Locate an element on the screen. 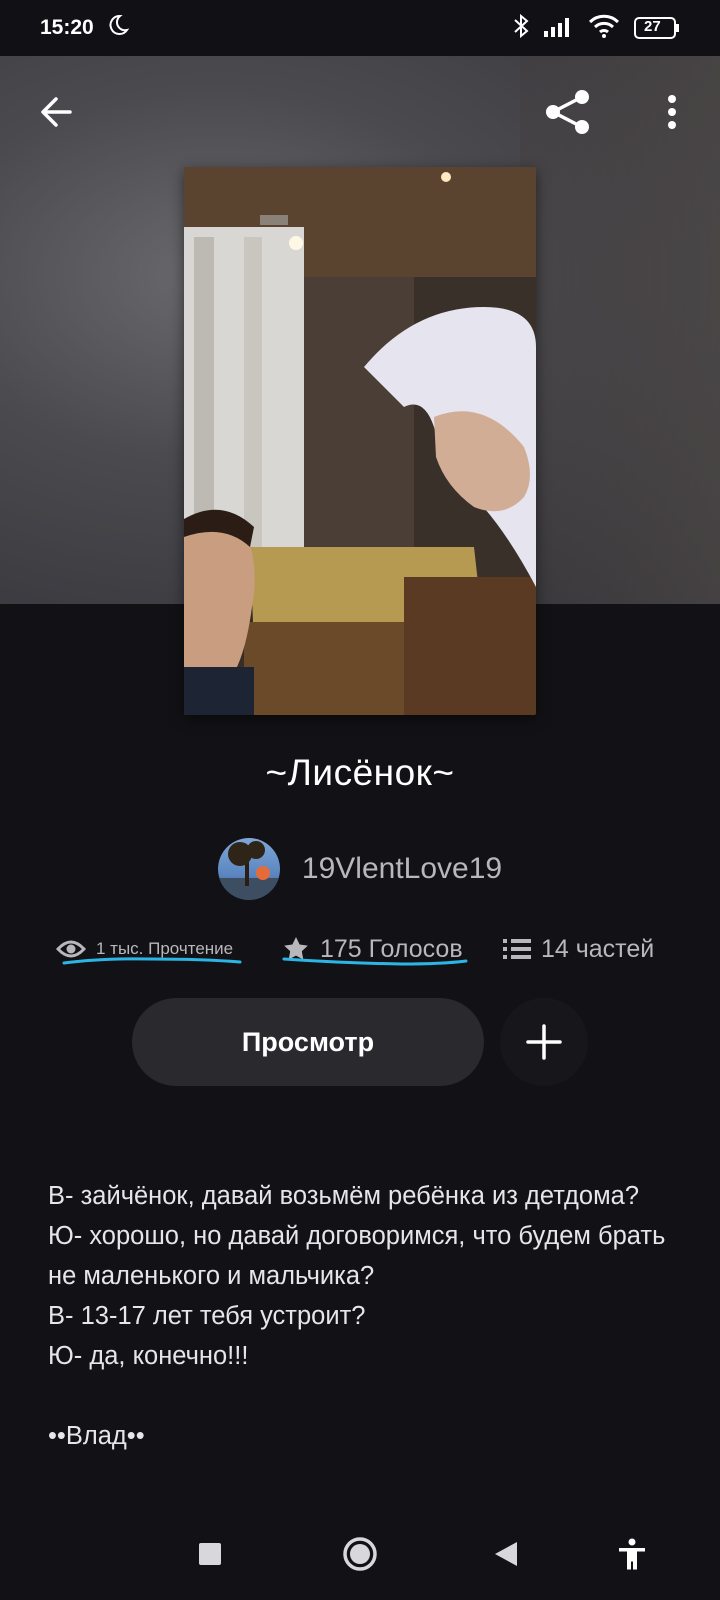 Image resolution: width=720 pixels, height=1600 pixels. do-not-disturb-moon-icon is located at coordinates (118, 28).